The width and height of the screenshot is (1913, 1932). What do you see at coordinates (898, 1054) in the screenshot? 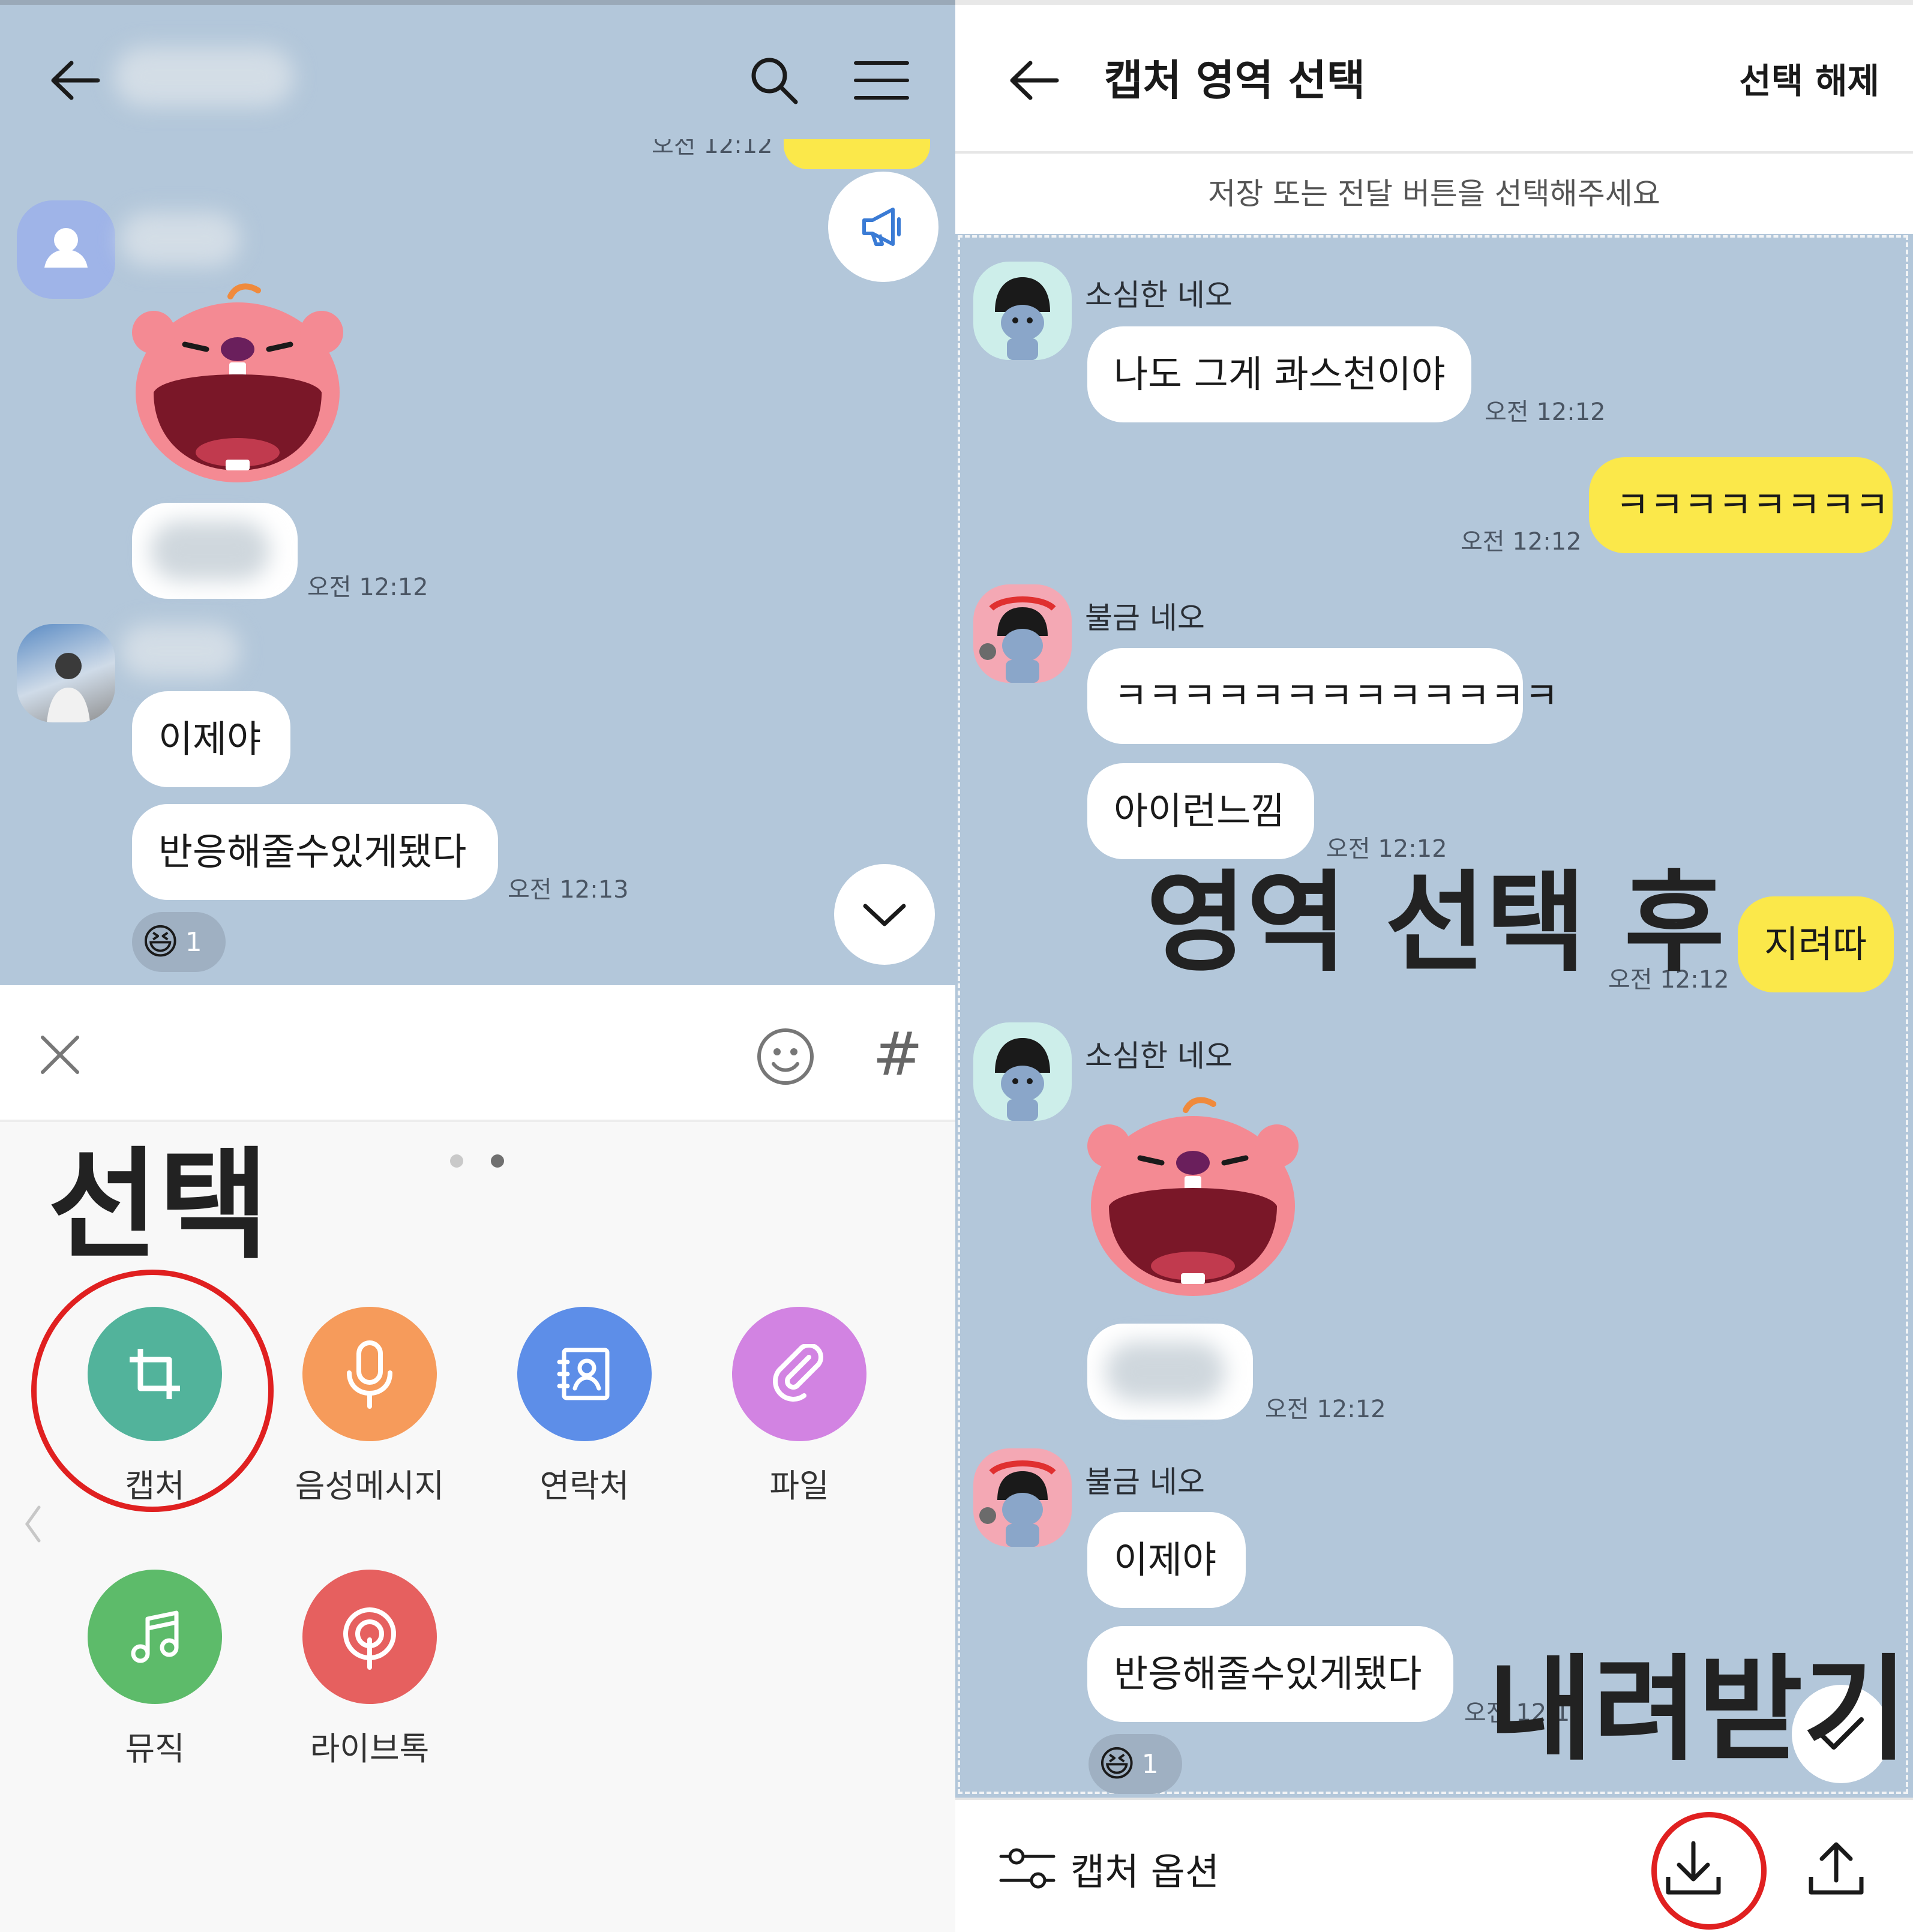
I see `hashtag-button: #` at bounding box center [898, 1054].